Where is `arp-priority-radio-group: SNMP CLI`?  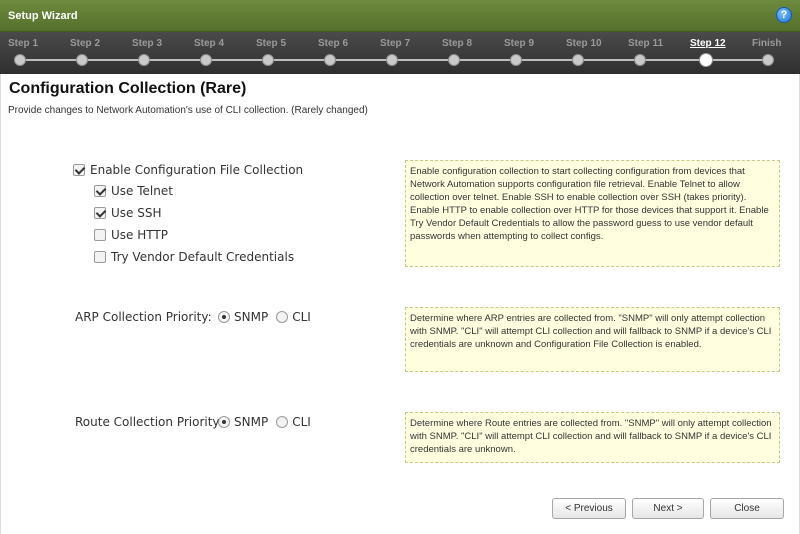 arp-priority-radio-group: SNMP CLI is located at coordinates (268, 317).